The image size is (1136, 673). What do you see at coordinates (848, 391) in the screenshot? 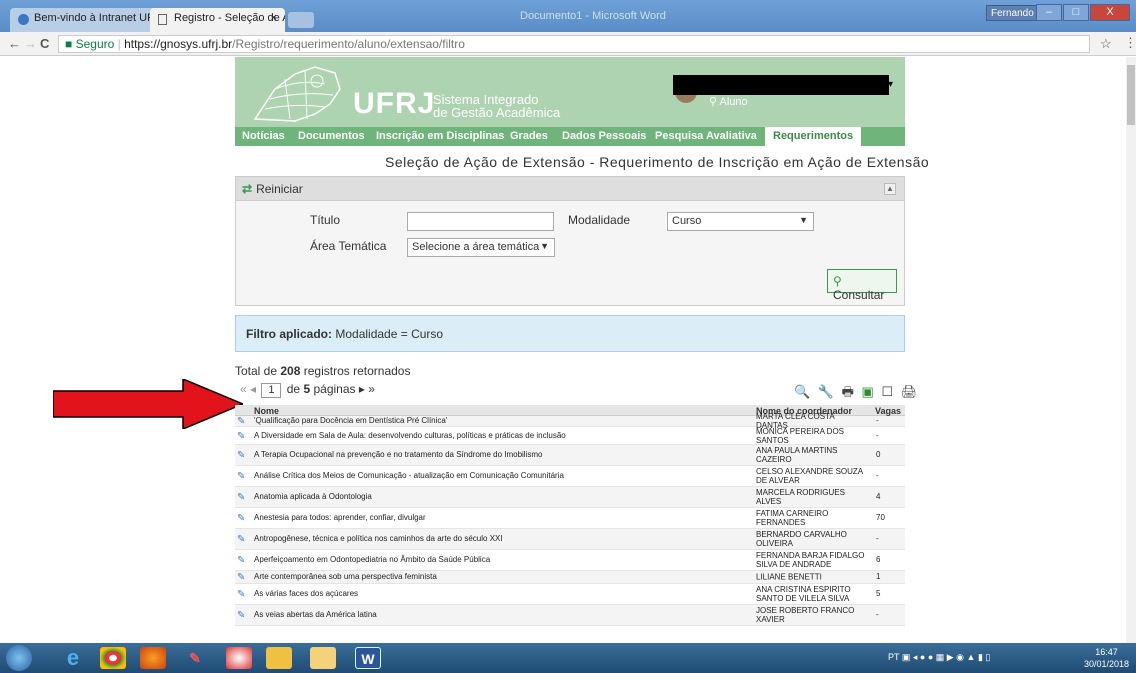
I see `print-preview-icon: 🖶` at bounding box center [848, 391].